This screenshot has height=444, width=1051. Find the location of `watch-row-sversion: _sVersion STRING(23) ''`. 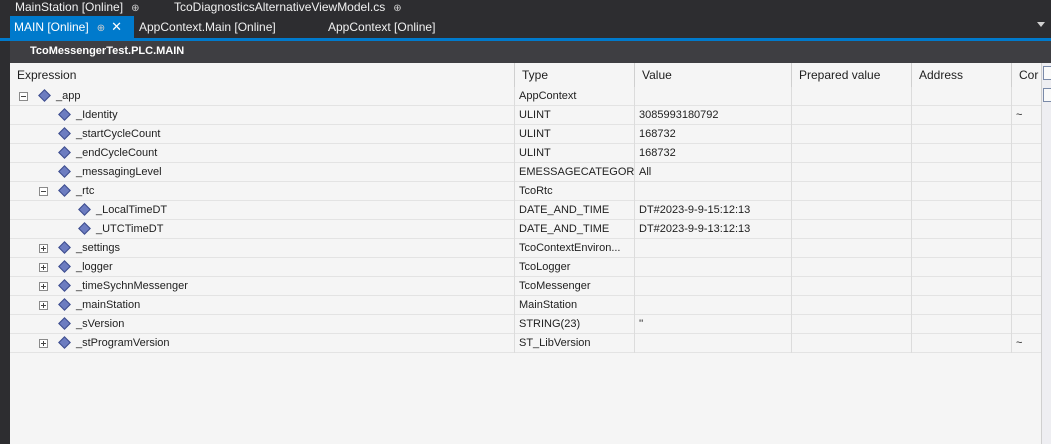

watch-row-sversion: _sVersion STRING(23) '' is located at coordinates (525, 324).